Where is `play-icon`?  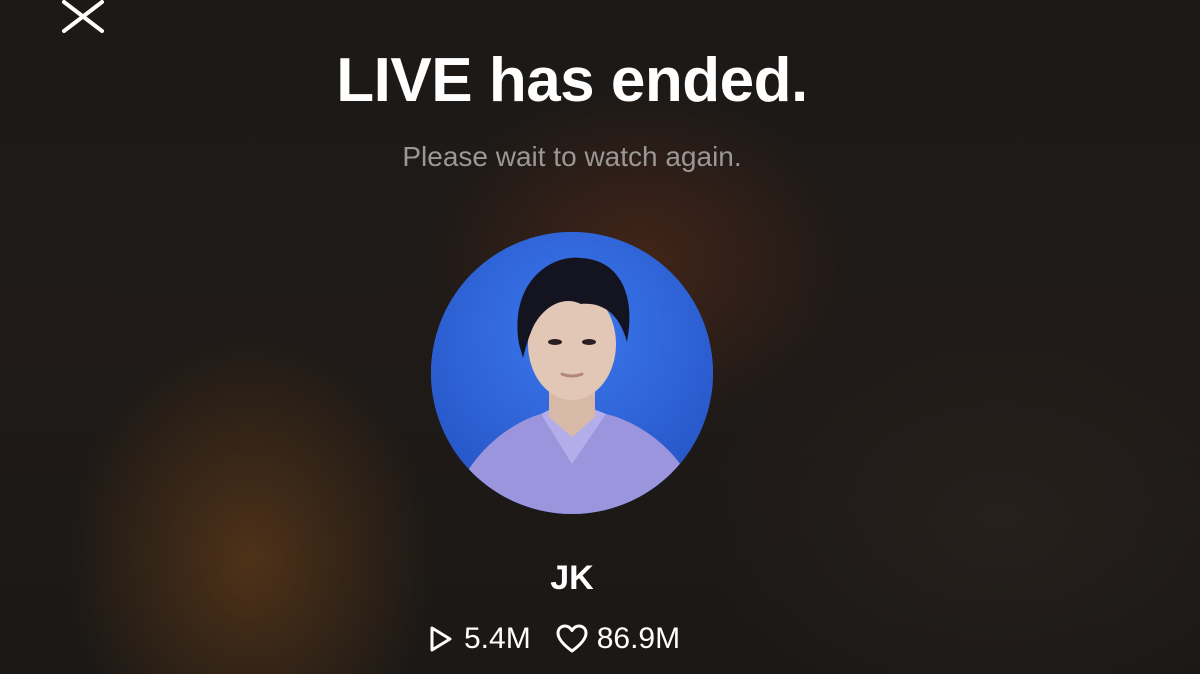 play-icon is located at coordinates (440, 639).